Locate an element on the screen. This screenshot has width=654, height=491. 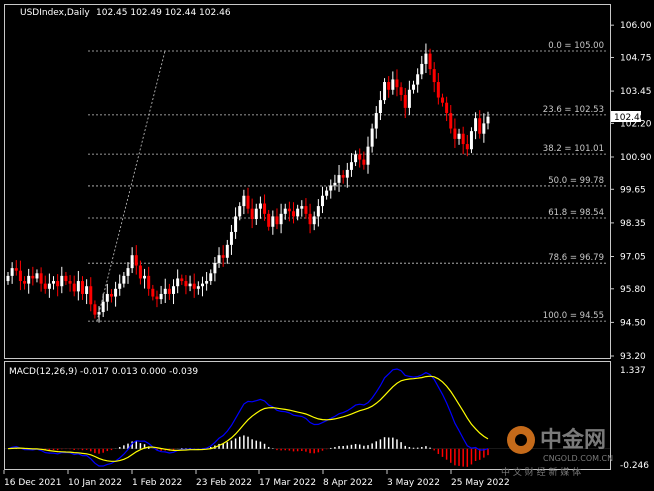
chart-header-ohlc: 102.45 102.49 102.44 102.46 is located at coordinates (163, 13).